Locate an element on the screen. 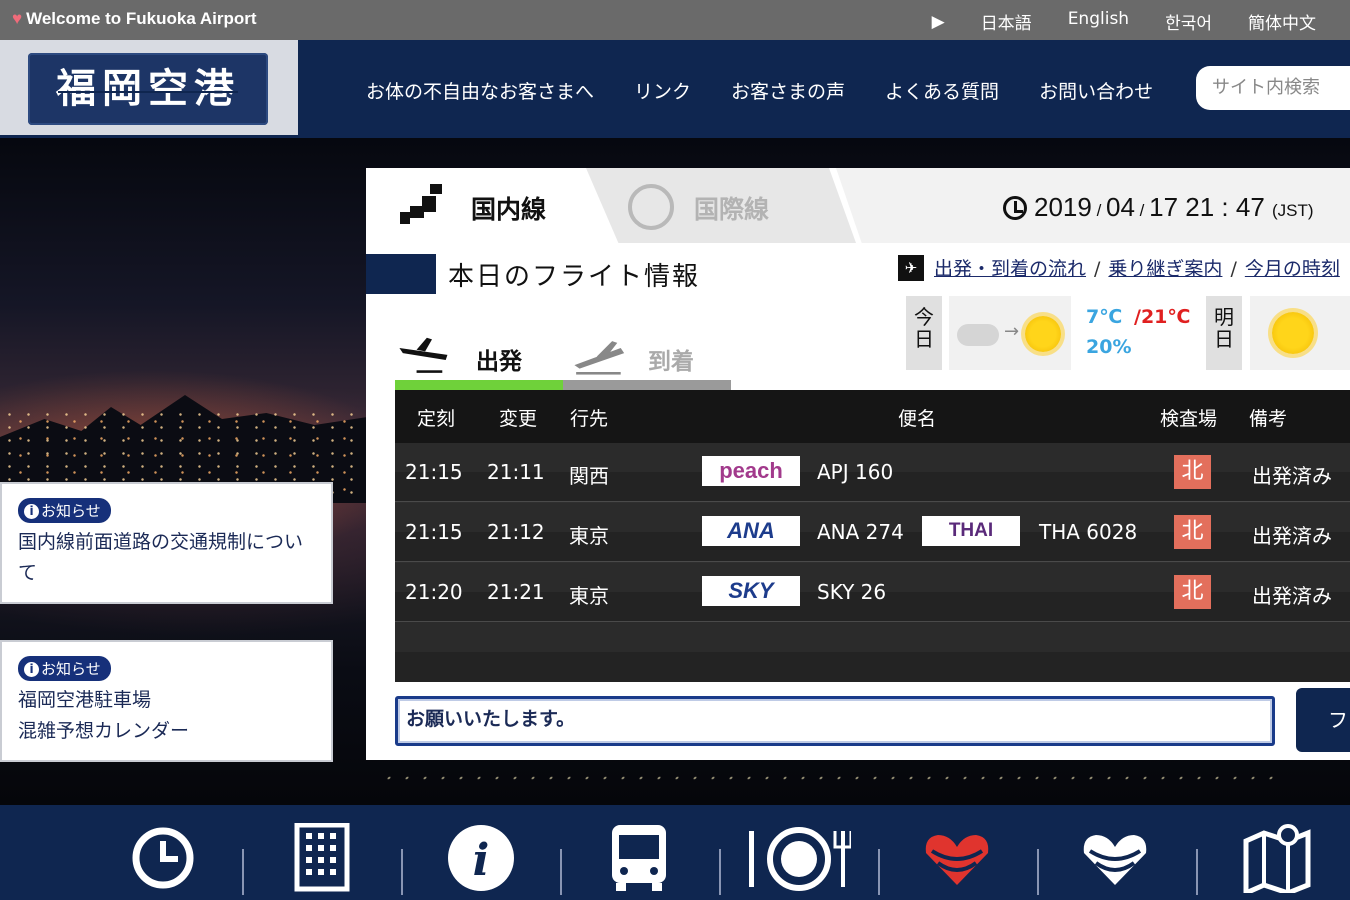 The height and width of the screenshot is (900, 1350). cloud-icon is located at coordinates (978, 335).